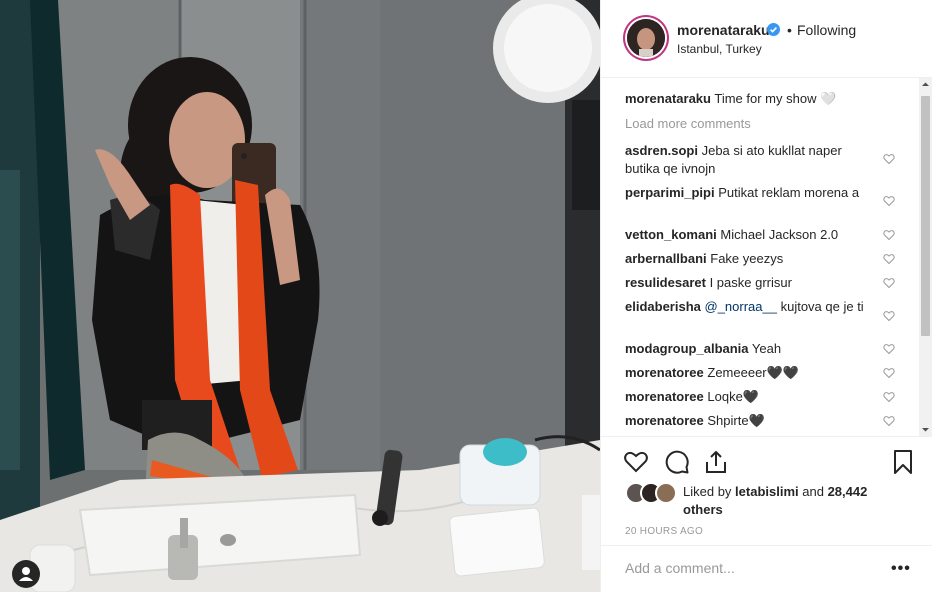  I want to click on comment-item: resulidesaret I paske grrisur, so click(750, 283).